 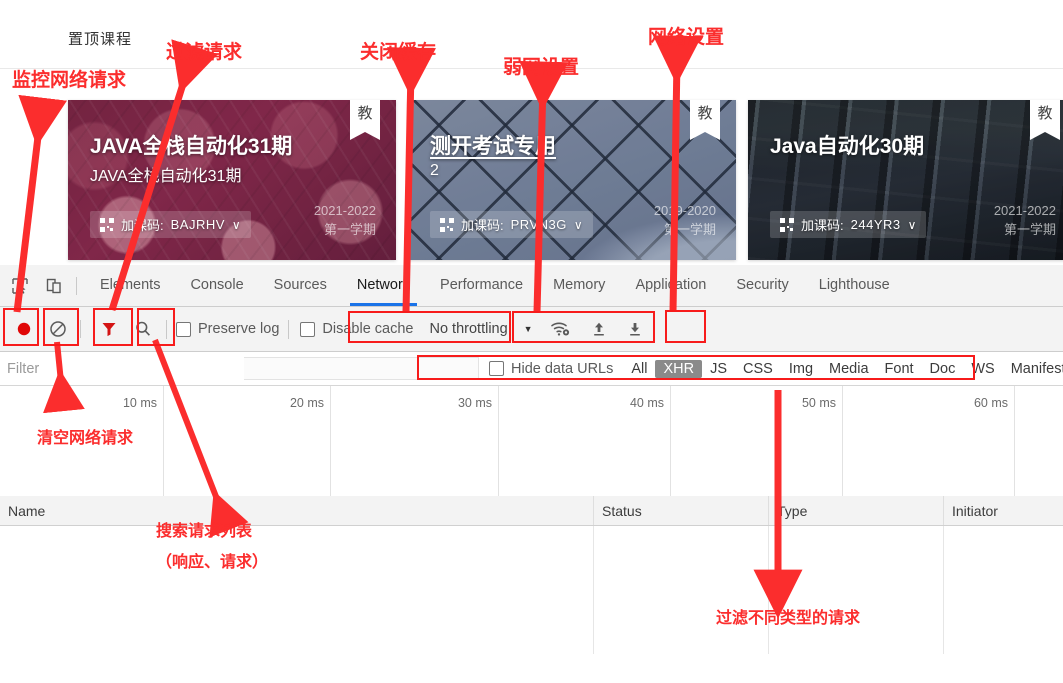 I want to click on network-conditions-icon, so click(x=561, y=329).